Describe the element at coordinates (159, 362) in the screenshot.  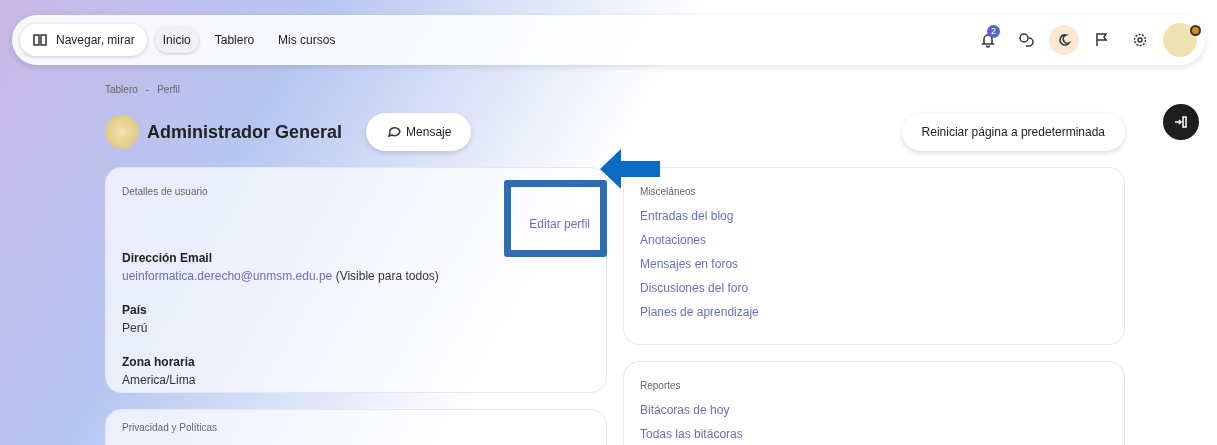
I see `field-label: Zona horaria` at that location.